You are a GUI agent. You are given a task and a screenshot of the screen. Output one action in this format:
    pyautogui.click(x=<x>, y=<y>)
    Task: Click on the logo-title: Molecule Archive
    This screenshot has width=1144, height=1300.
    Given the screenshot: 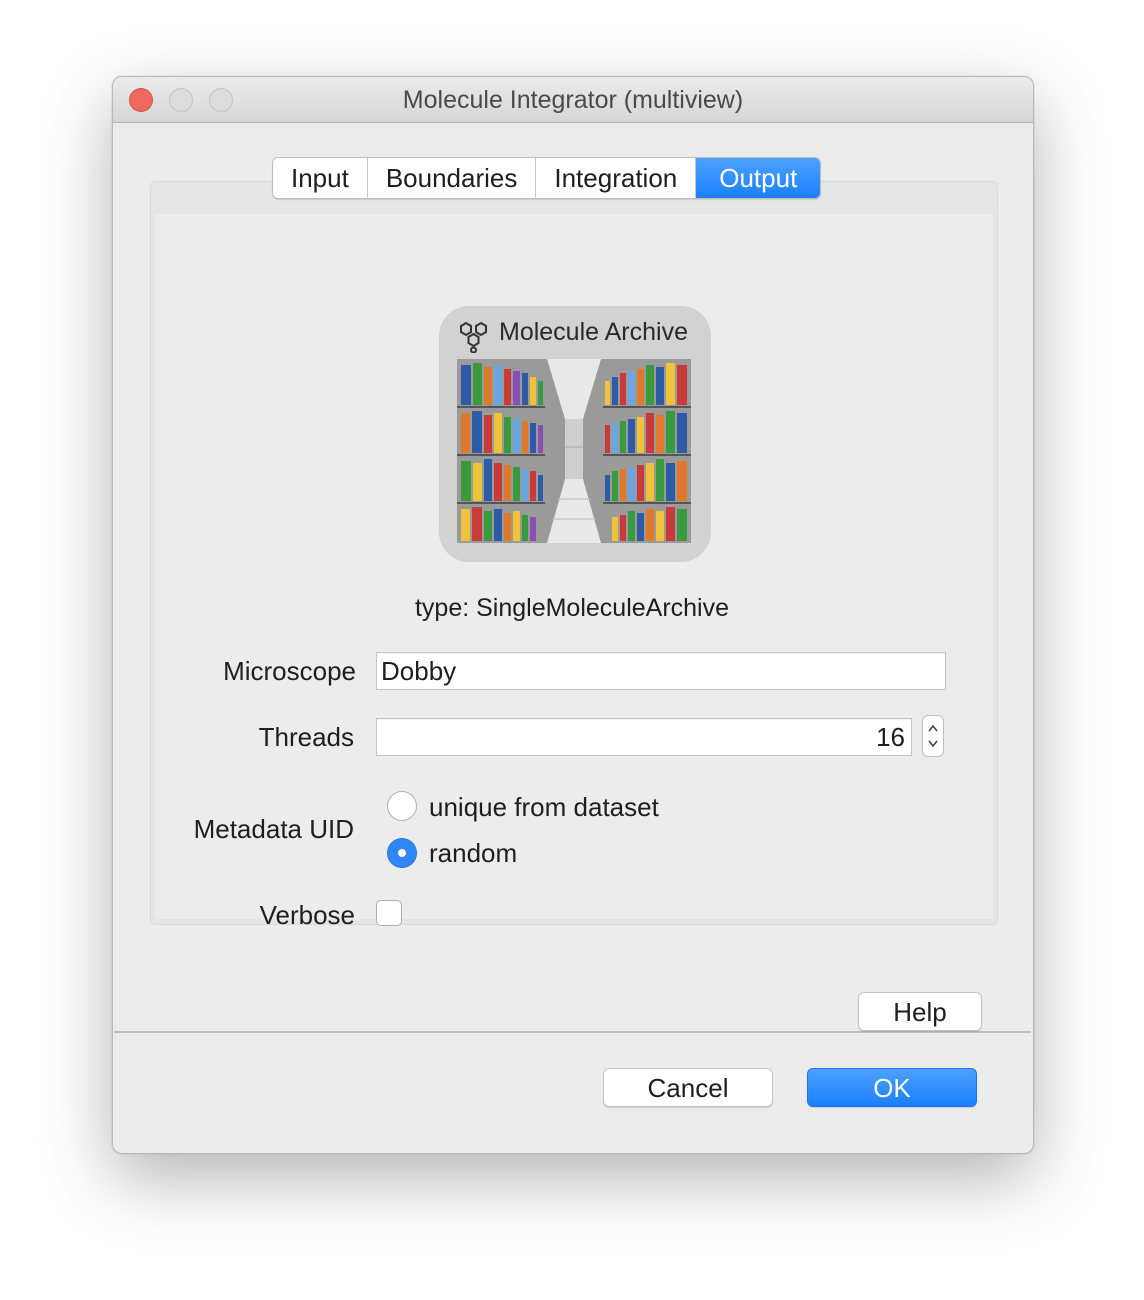 What is the action you would take?
    pyautogui.click(x=593, y=332)
    